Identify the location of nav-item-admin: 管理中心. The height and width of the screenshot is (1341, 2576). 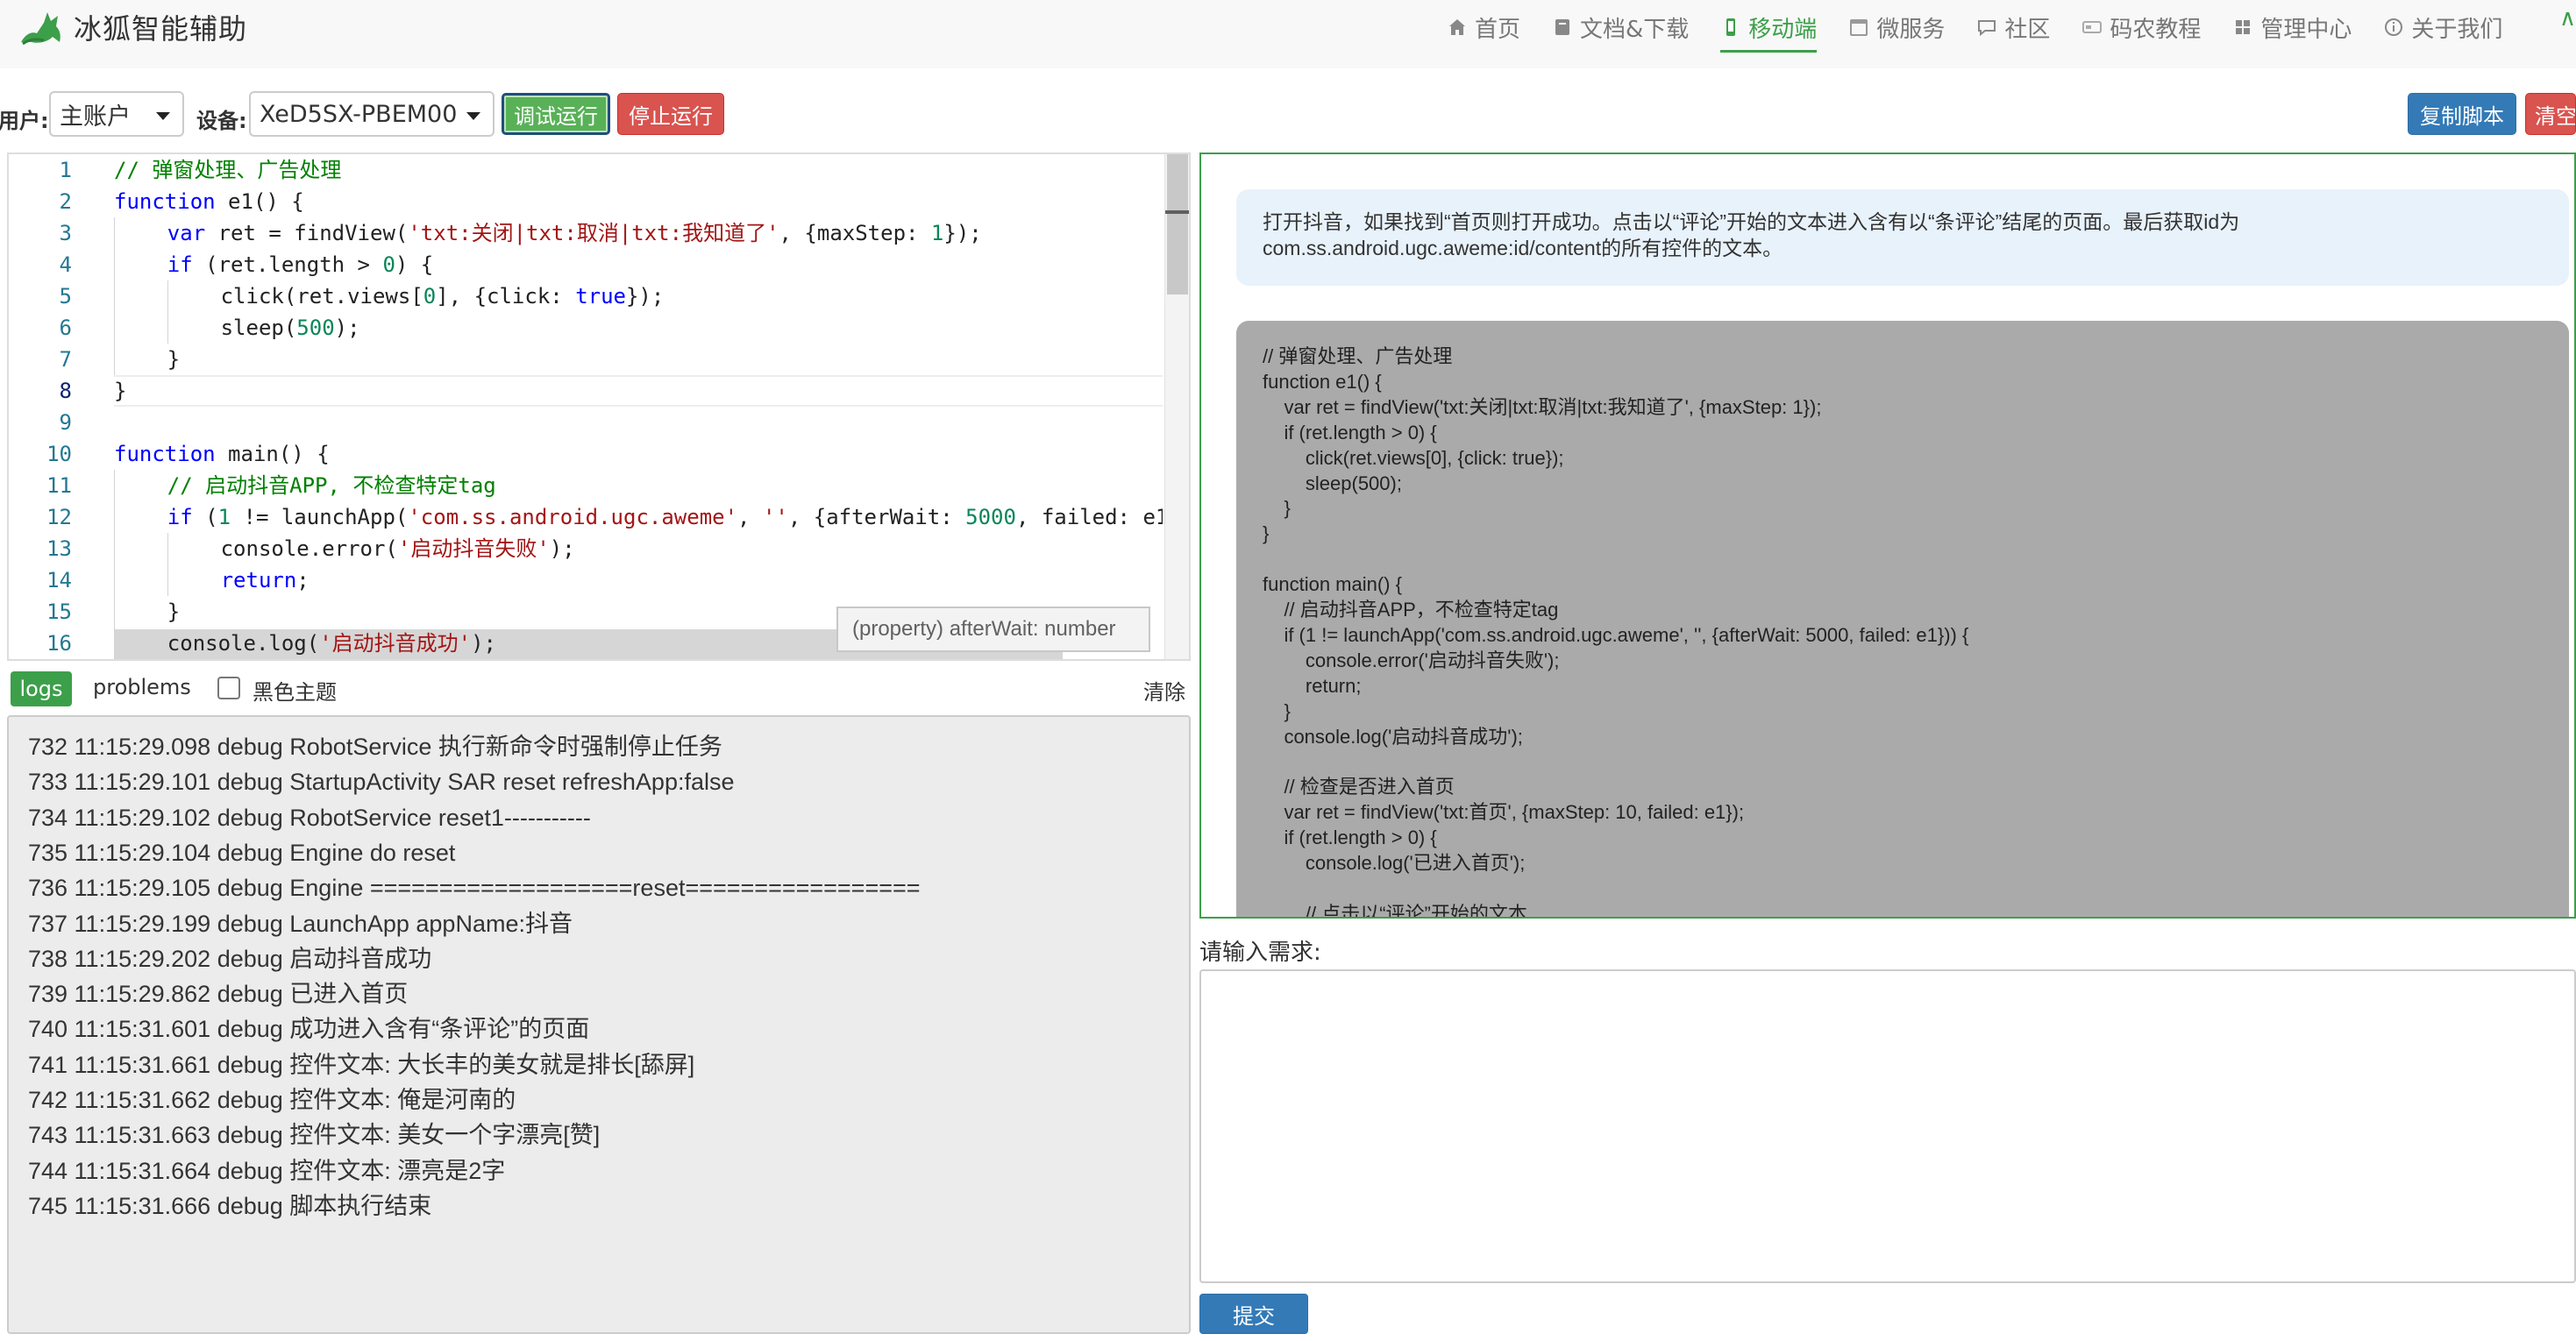
(2292, 27).